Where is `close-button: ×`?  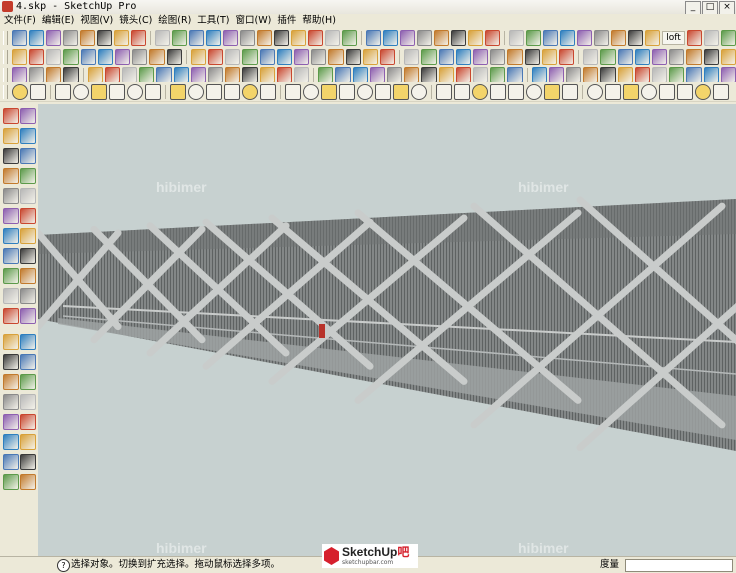 close-button: × is located at coordinates (727, 8).